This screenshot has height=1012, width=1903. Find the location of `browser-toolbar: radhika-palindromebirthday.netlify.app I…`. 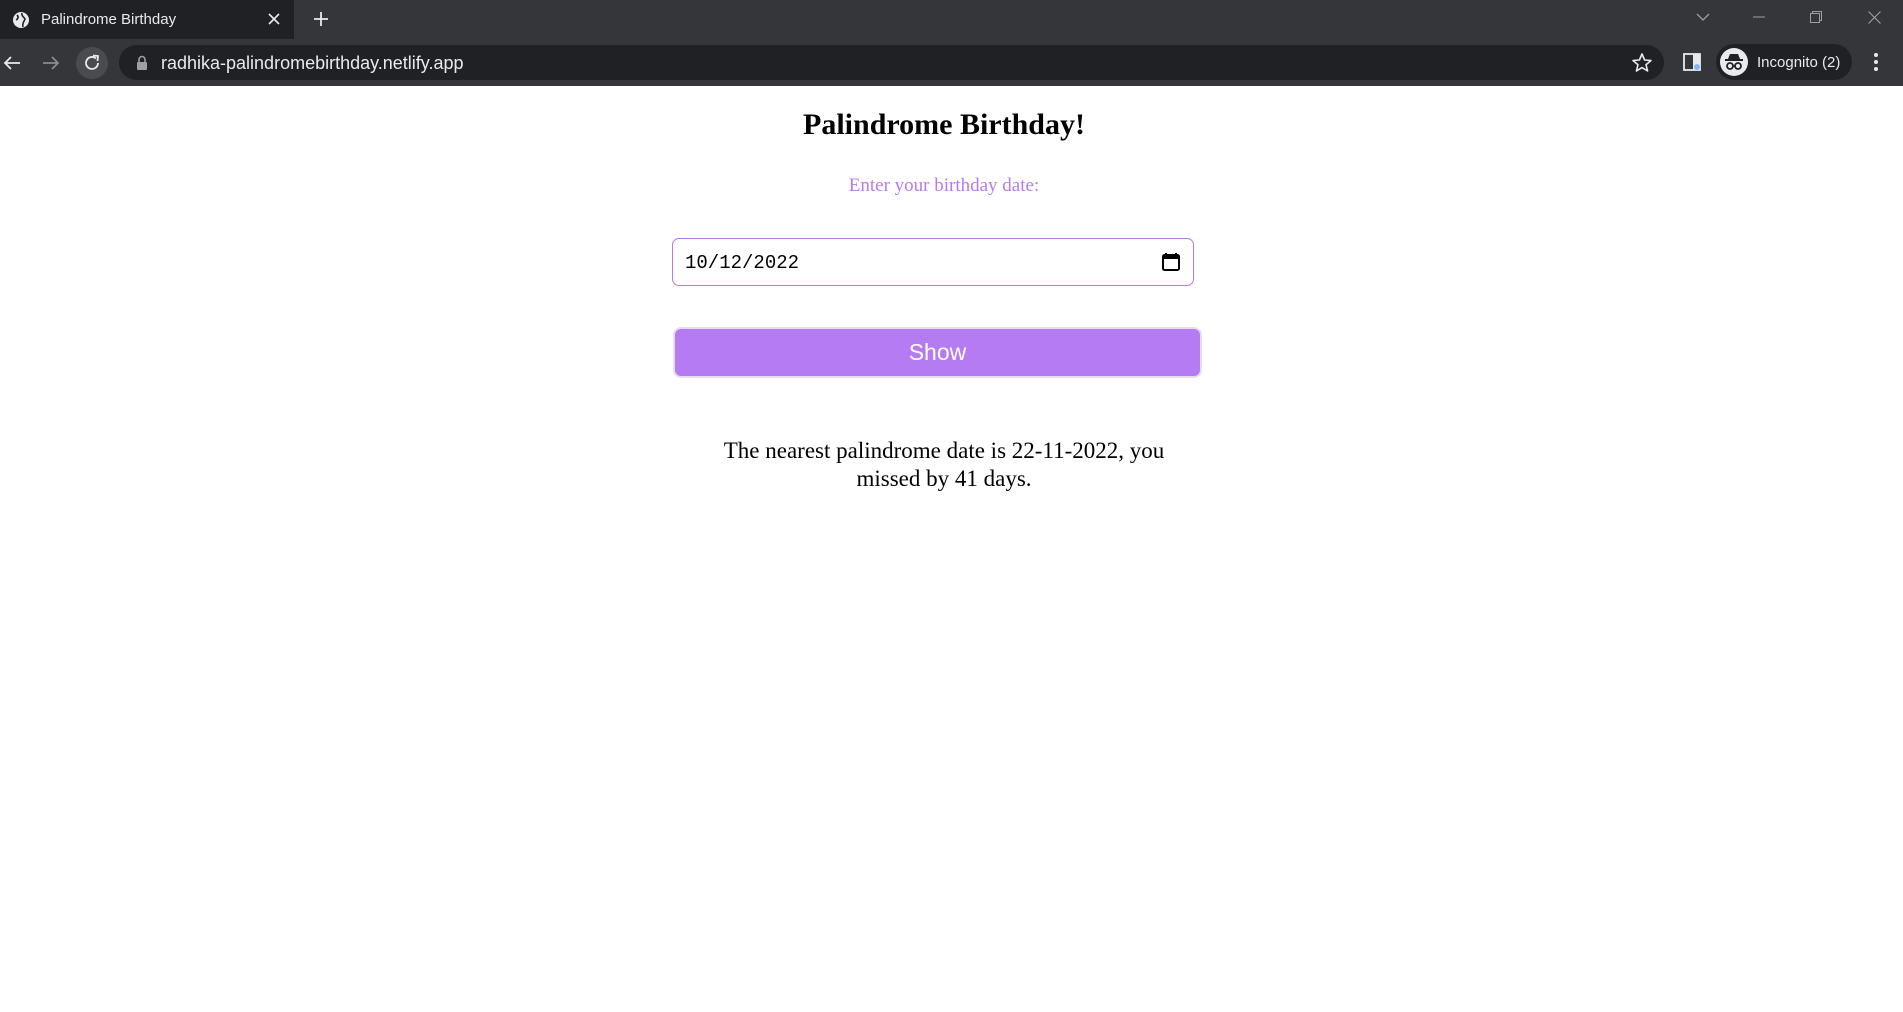

browser-toolbar: radhika-palindromebirthday.netlify.app I… is located at coordinates (951, 62).